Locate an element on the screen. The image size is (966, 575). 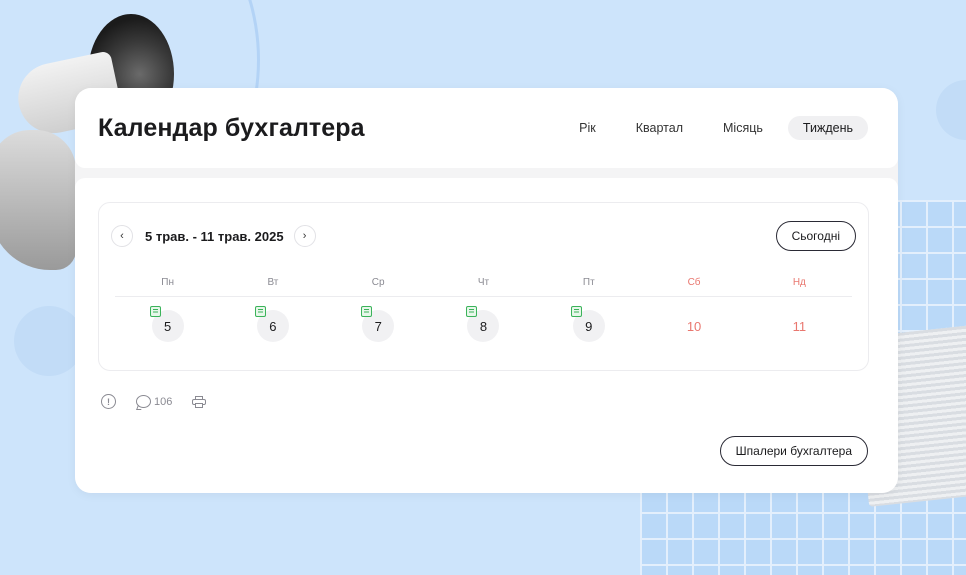
period-tabs: Рік Квартал Місяць Тиждень is located at coordinates (716, 128).